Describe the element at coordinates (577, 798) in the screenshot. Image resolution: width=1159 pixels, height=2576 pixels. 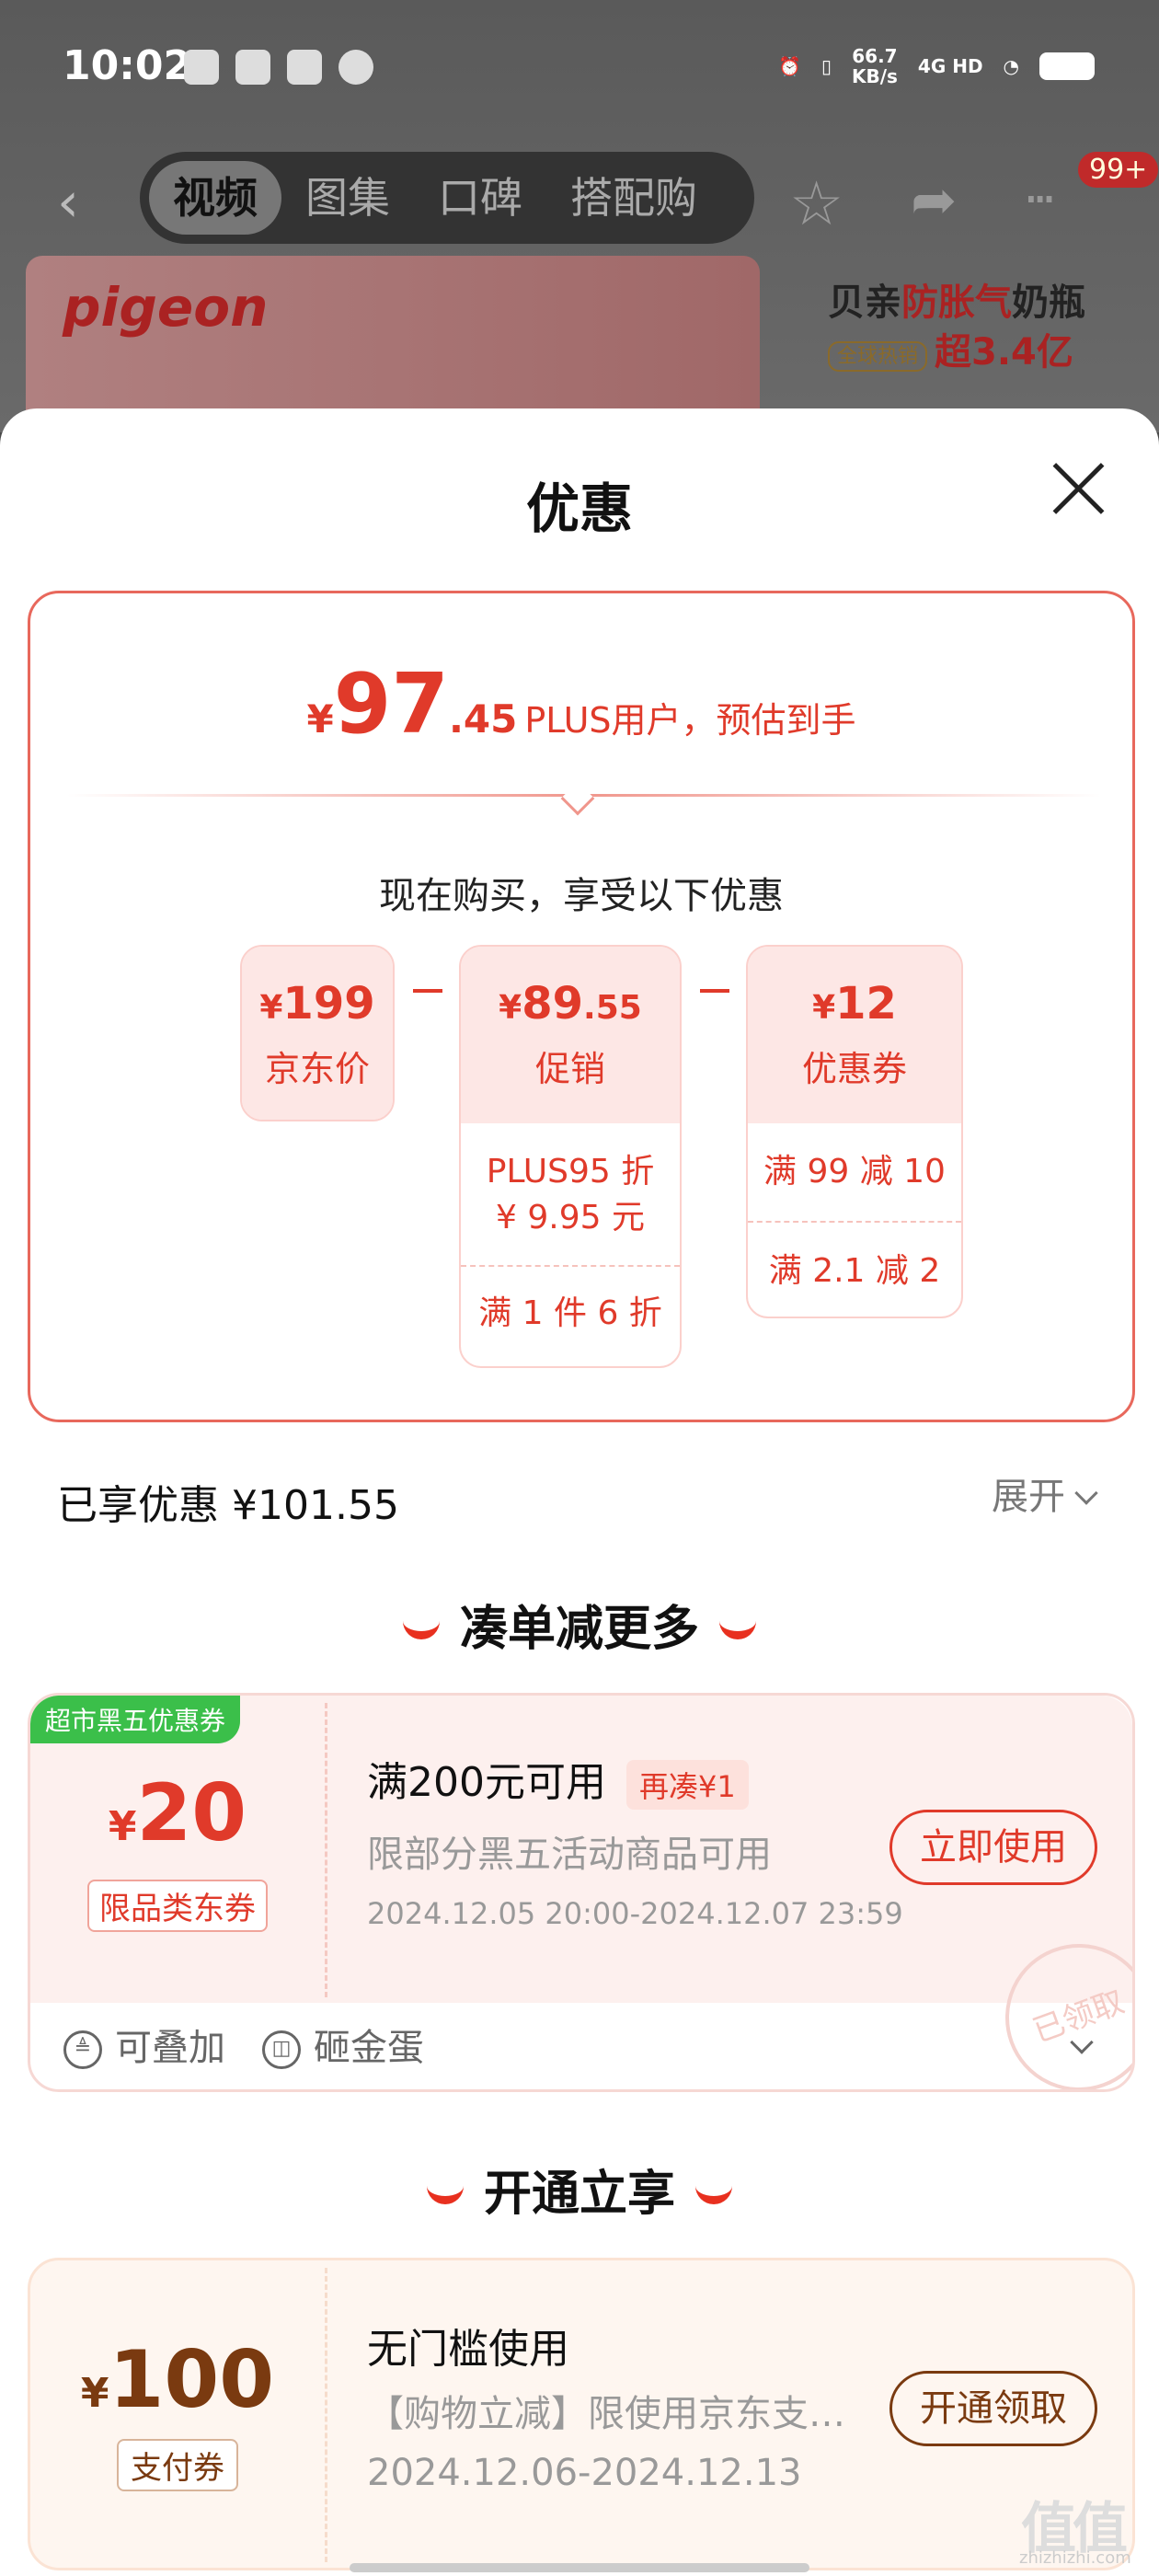
I see `divider-notch` at that location.